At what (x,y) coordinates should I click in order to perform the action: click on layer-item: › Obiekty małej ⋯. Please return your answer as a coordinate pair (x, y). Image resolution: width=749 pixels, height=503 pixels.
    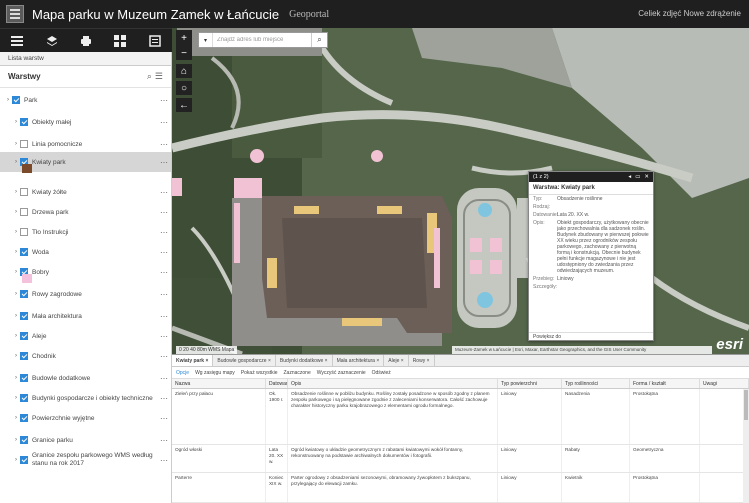
    Looking at the image, I should click on (85, 122).